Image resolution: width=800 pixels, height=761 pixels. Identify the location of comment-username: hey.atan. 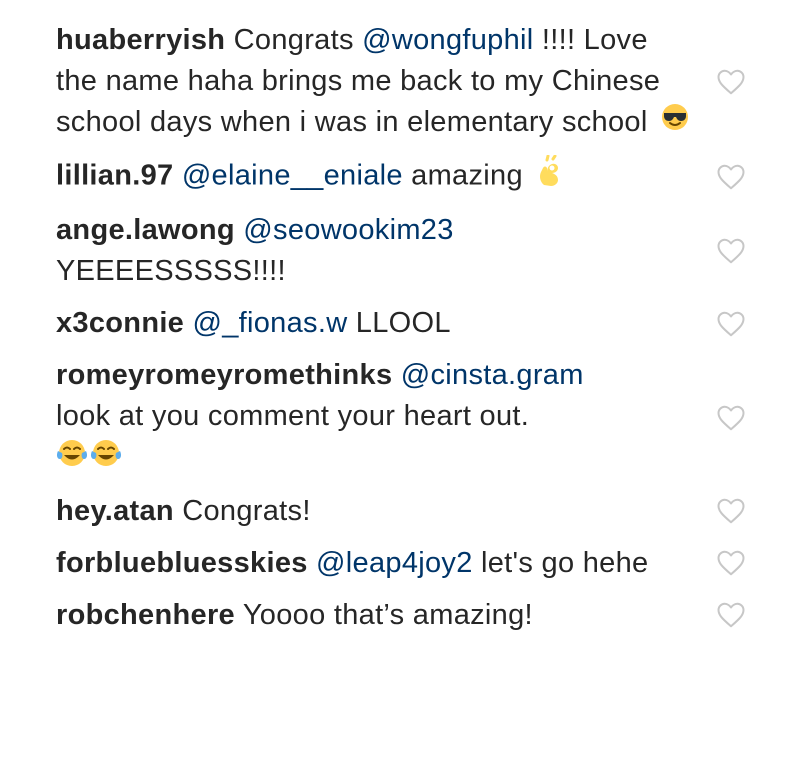
(115, 511).